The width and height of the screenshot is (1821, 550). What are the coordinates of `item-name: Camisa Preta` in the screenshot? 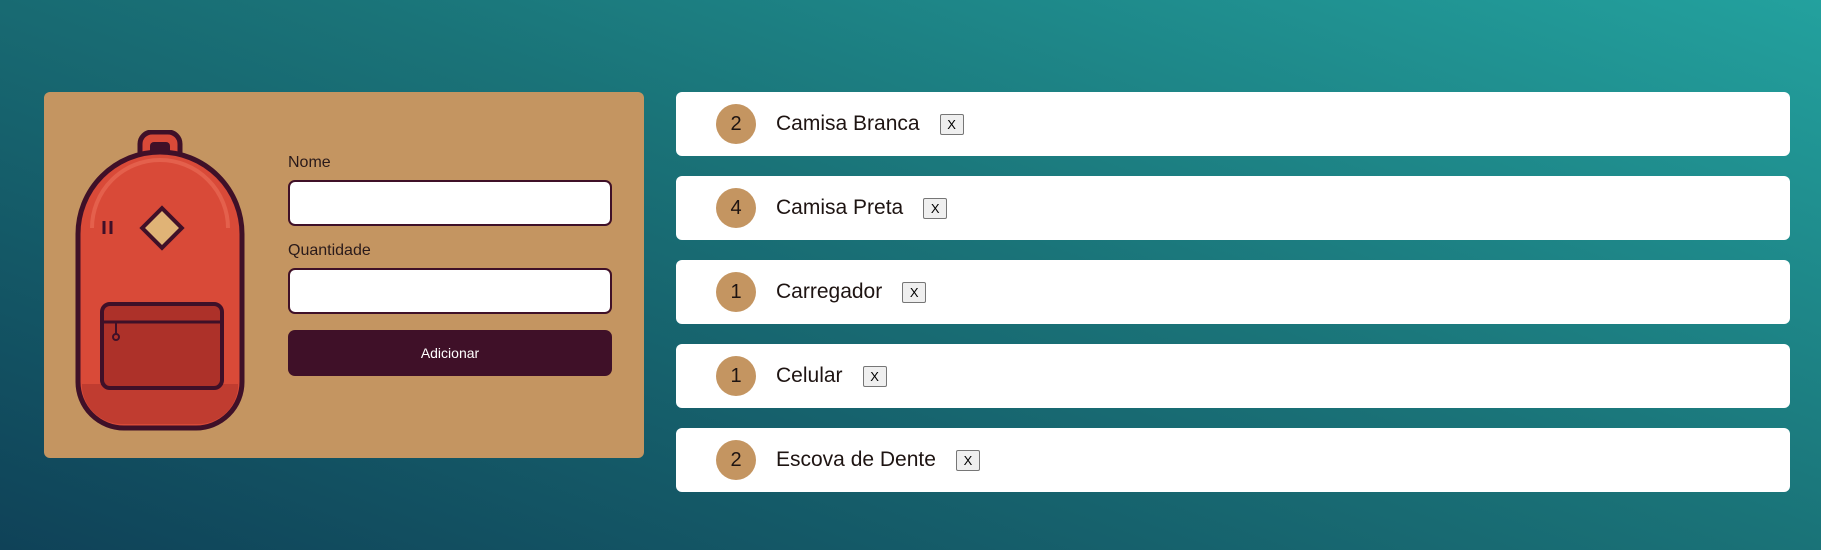 It's located at (840, 207).